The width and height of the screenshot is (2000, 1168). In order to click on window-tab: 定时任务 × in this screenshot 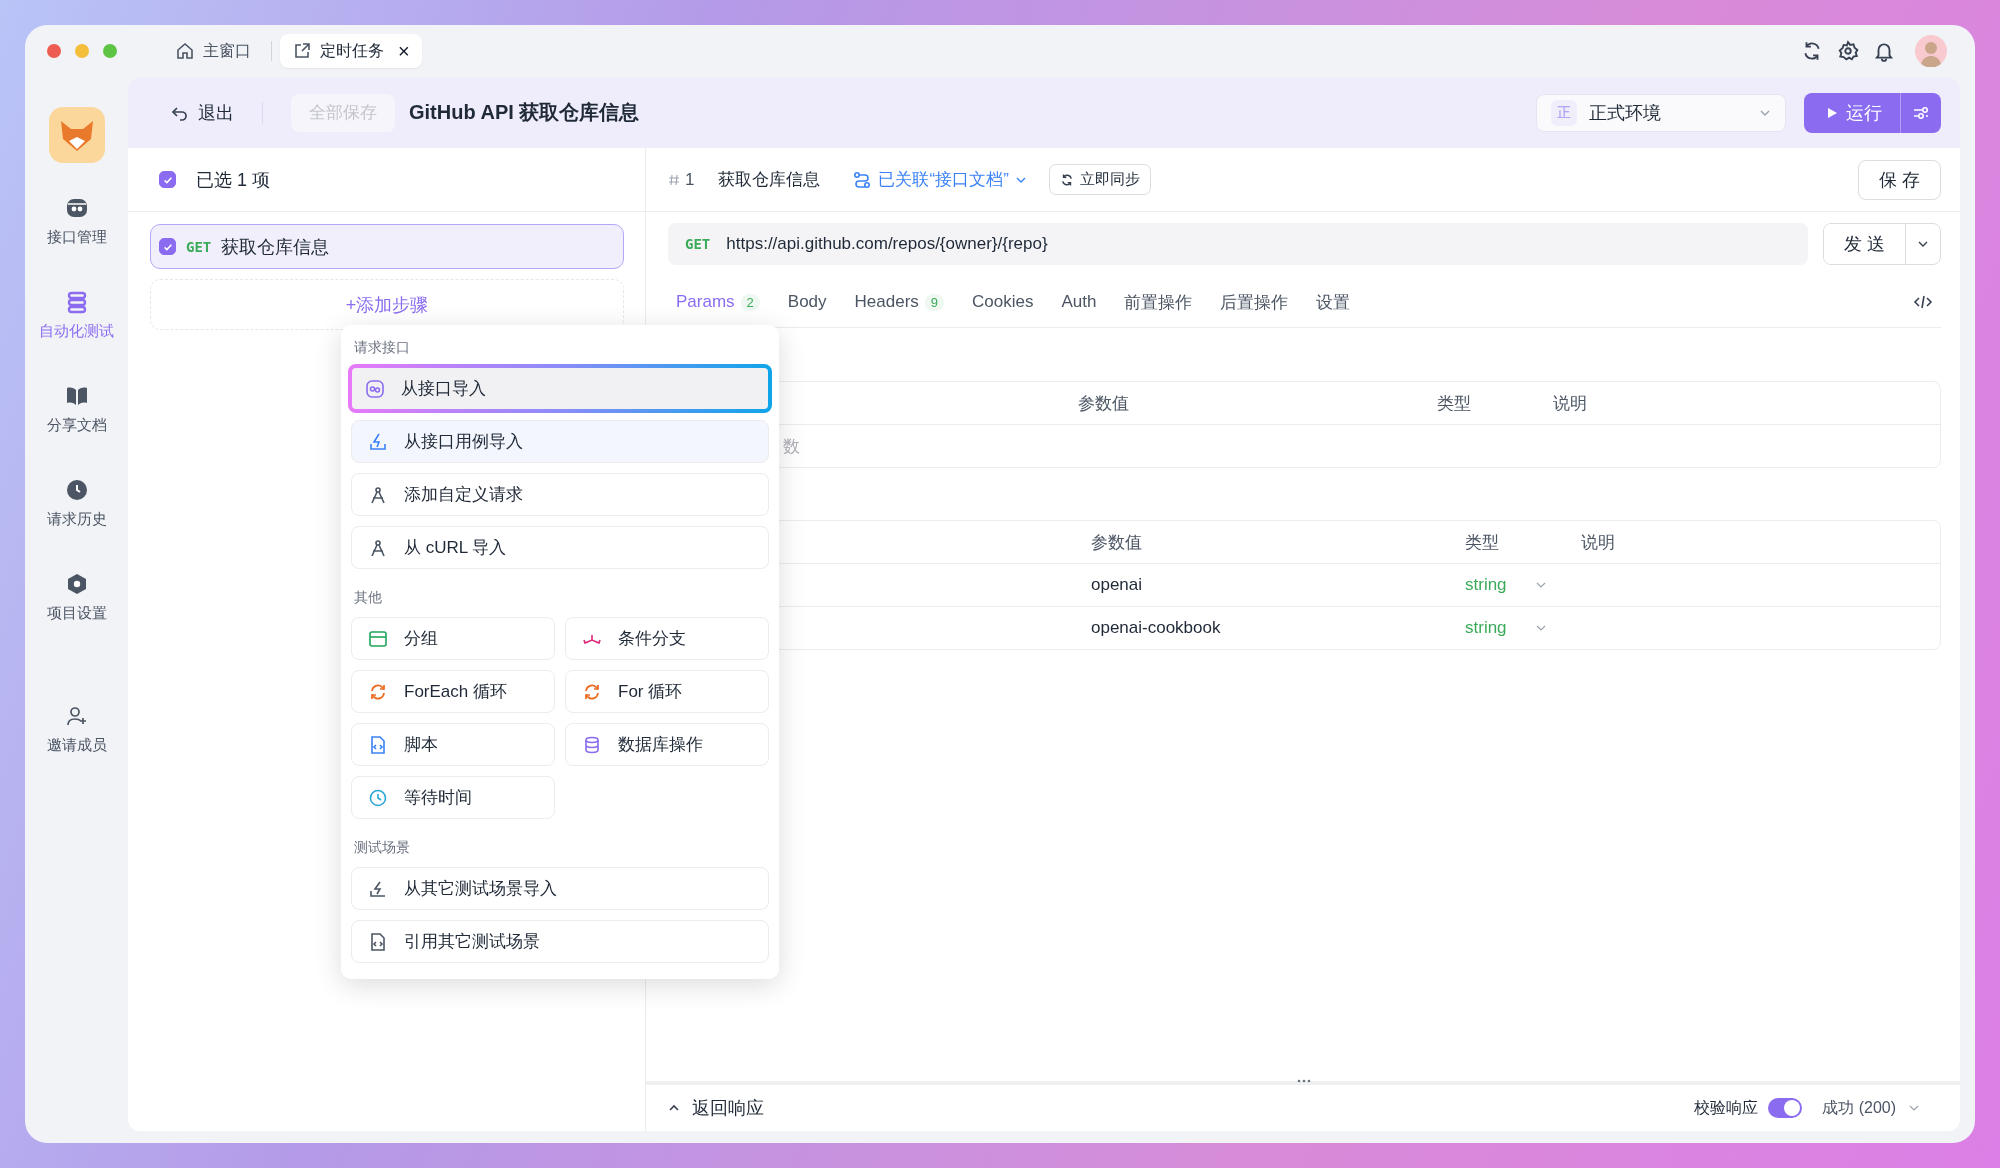, I will do `click(351, 51)`.